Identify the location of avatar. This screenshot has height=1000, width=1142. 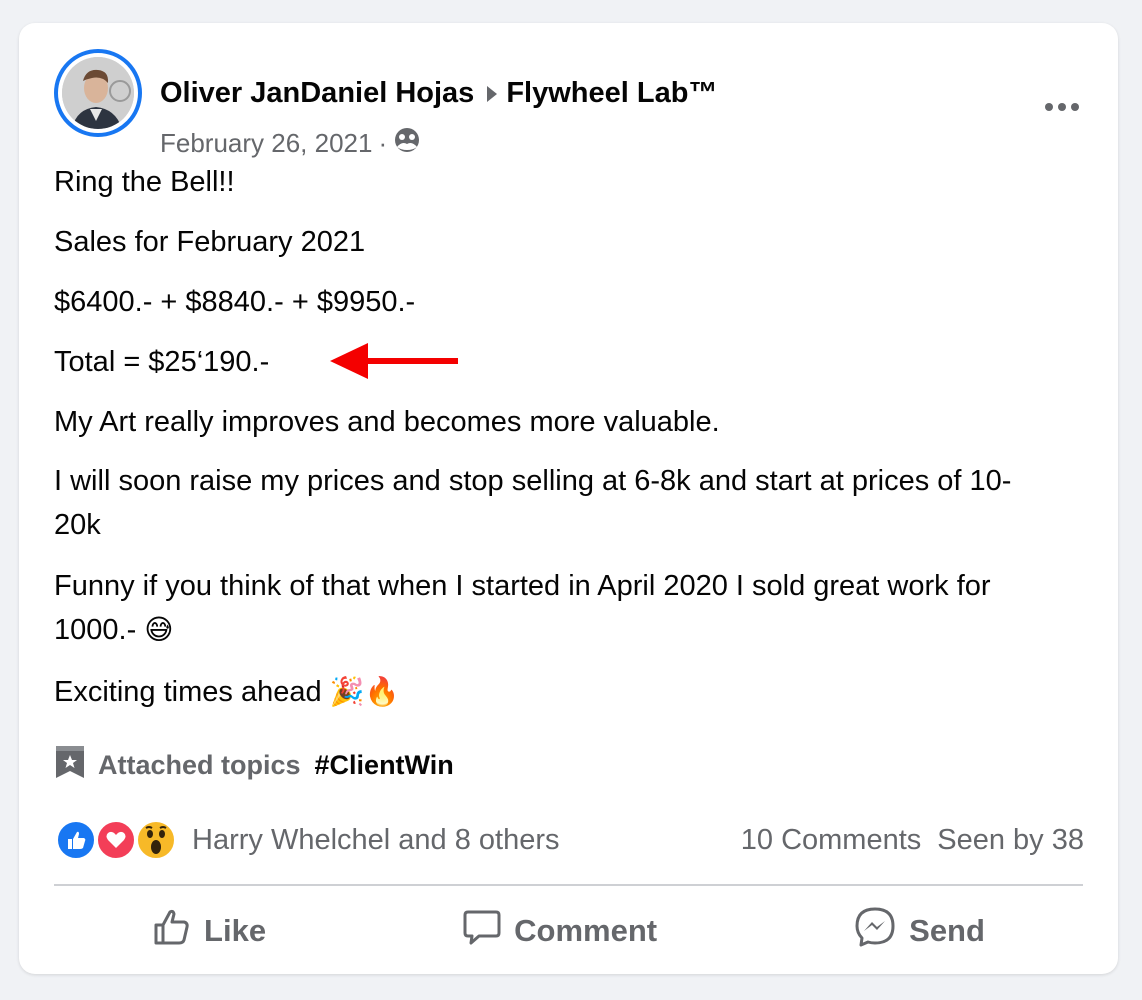
(98, 93).